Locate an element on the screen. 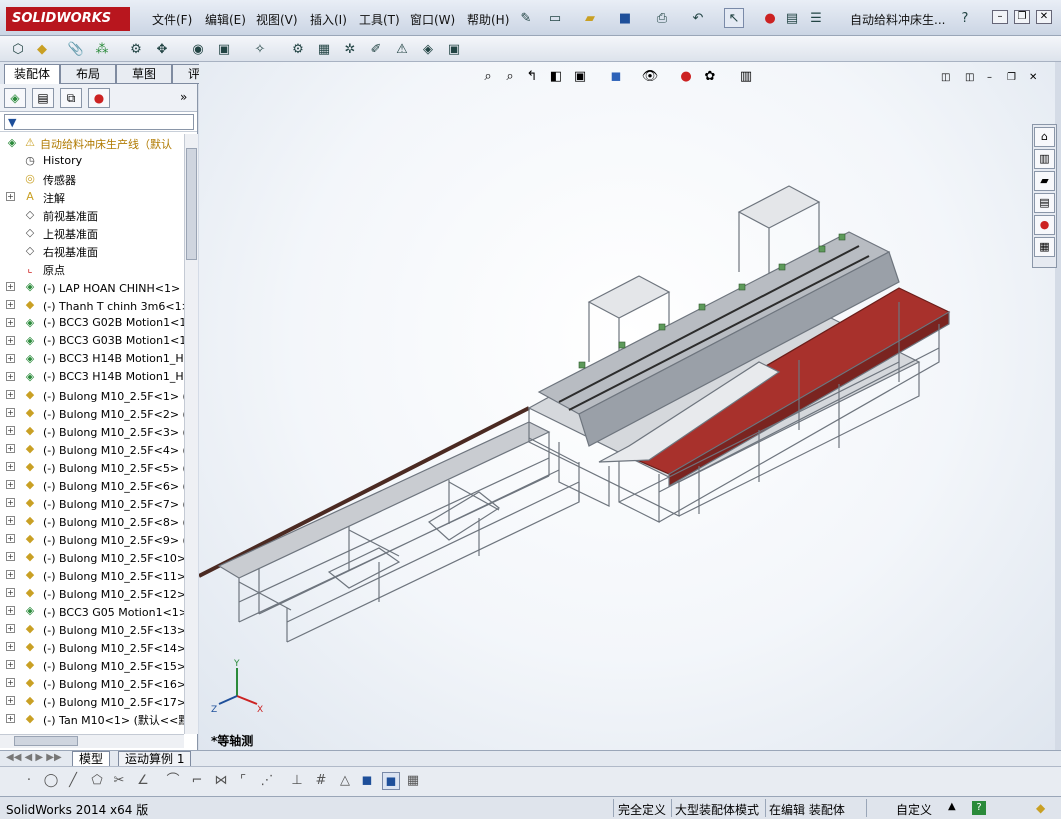  interference-detection-icon: ⚠ is located at coordinates (402, 49).